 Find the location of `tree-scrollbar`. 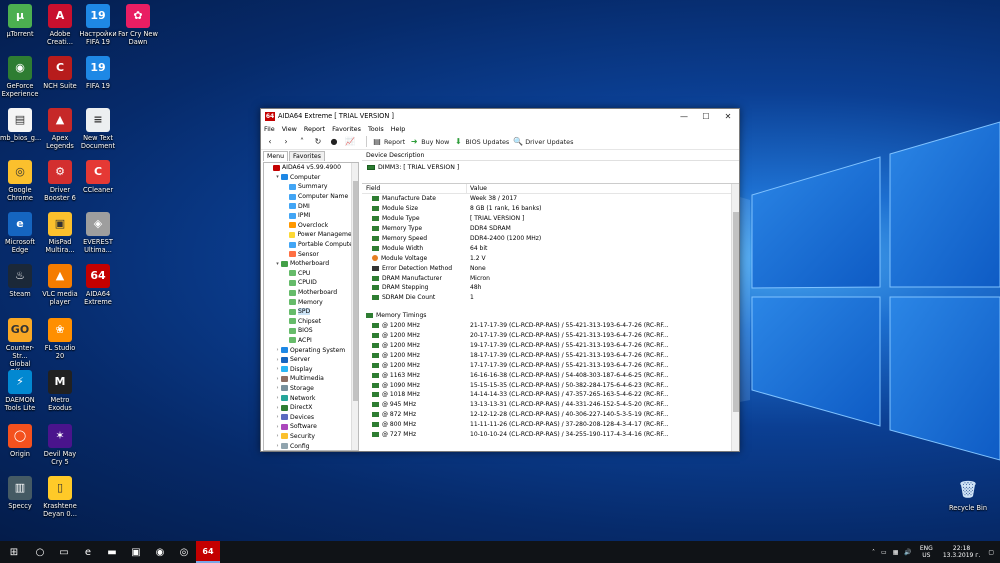

tree-scrollbar is located at coordinates (354, 306).